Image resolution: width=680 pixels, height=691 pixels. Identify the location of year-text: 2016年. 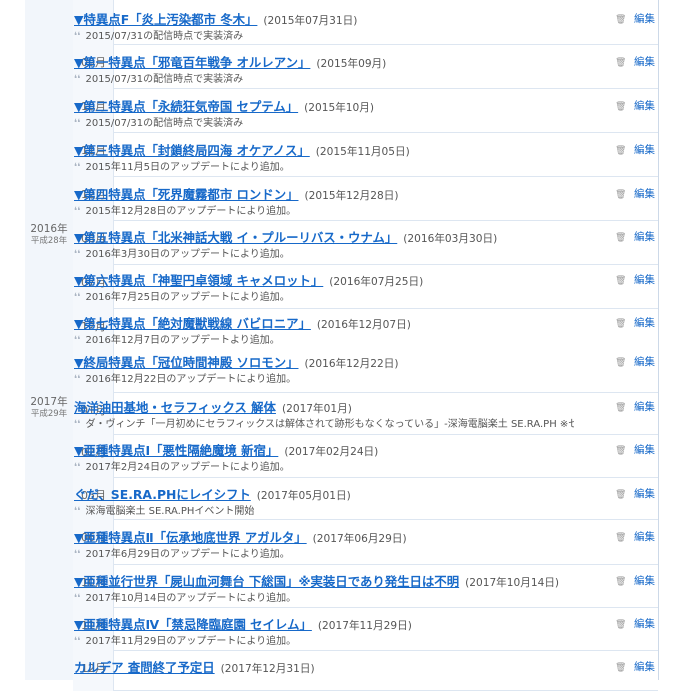
(49, 229).